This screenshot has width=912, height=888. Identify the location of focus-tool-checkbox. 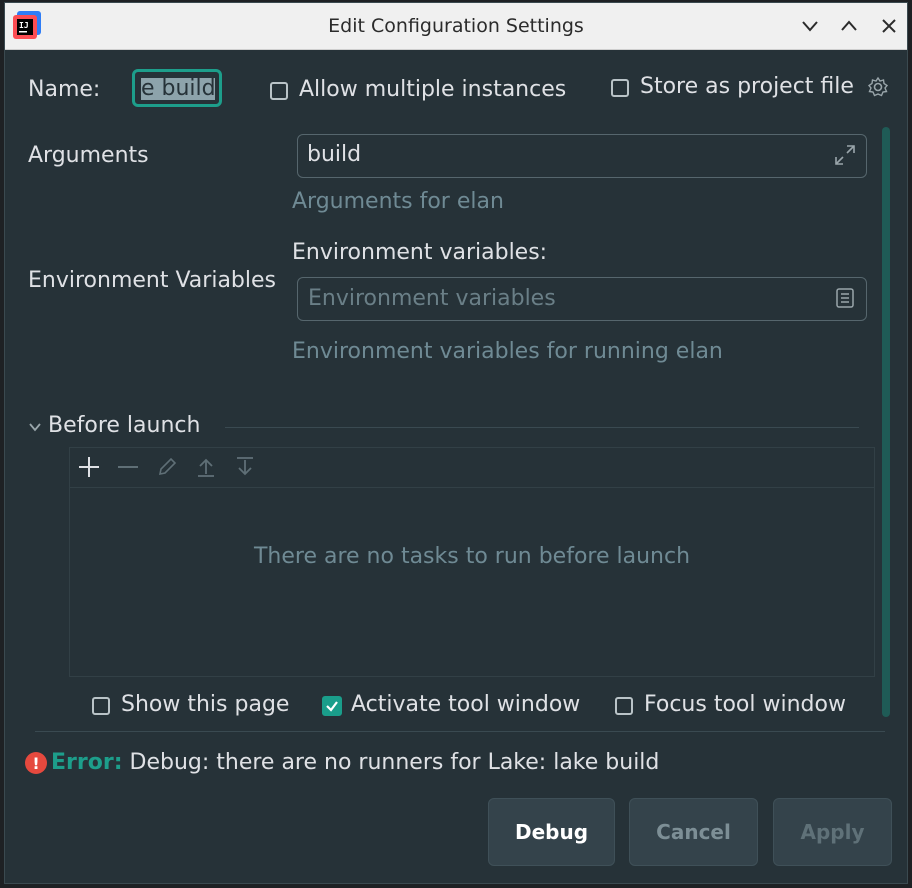
(624, 706).